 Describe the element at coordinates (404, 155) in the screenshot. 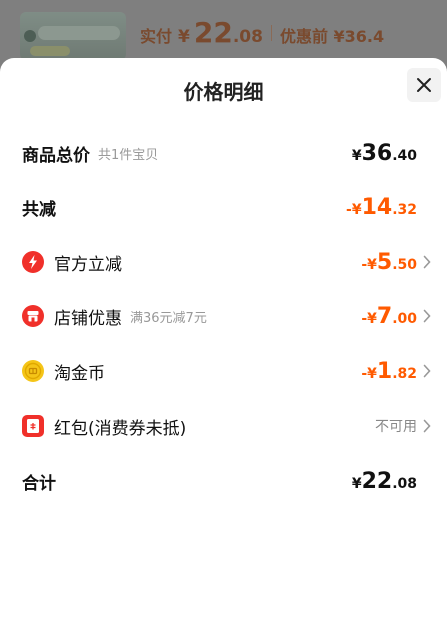

I see `amount-dec: .40` at that location.